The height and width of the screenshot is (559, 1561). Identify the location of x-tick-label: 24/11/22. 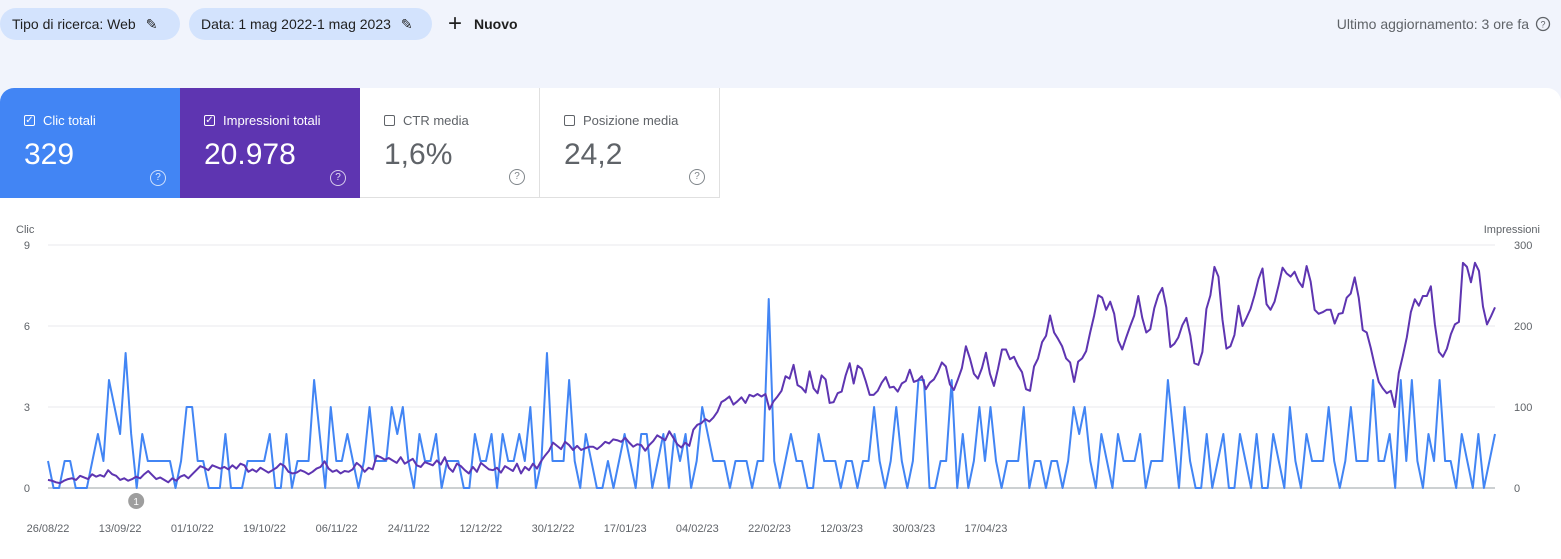
(409, 529).